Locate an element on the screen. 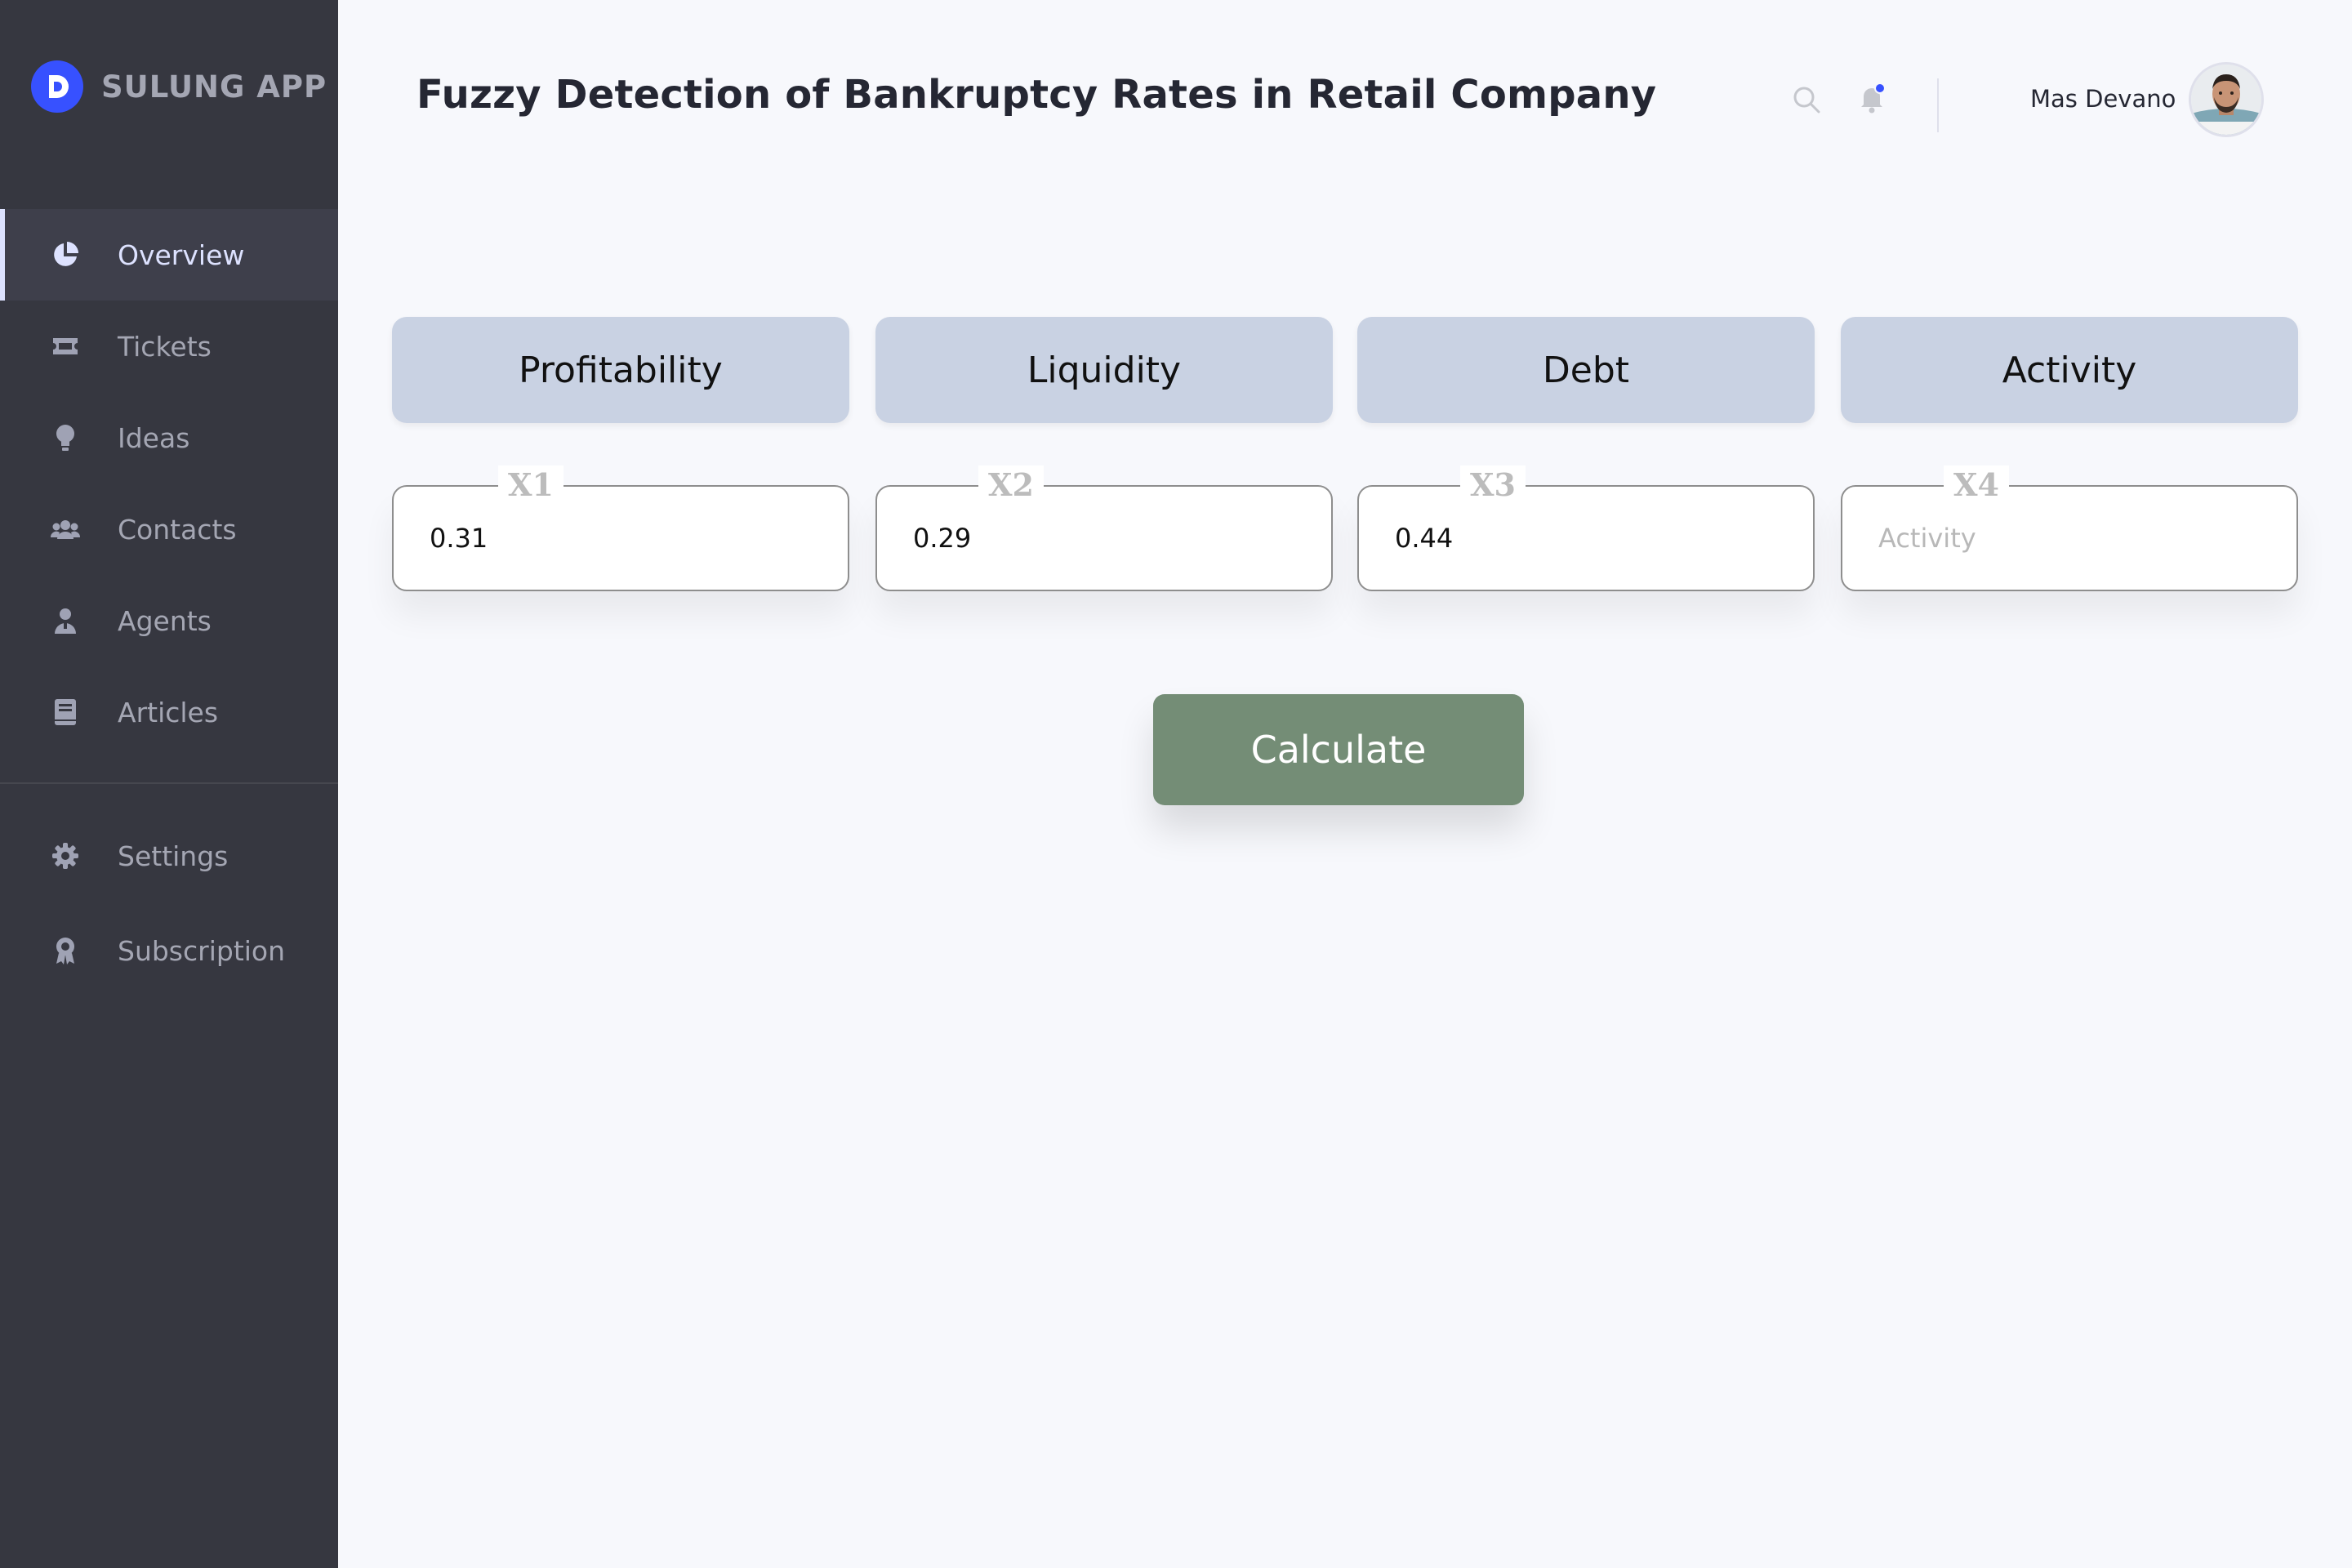 The height and width of the screenshot is (1568, 2352). x2-field: X2 is located at coordinates (1104, 528).